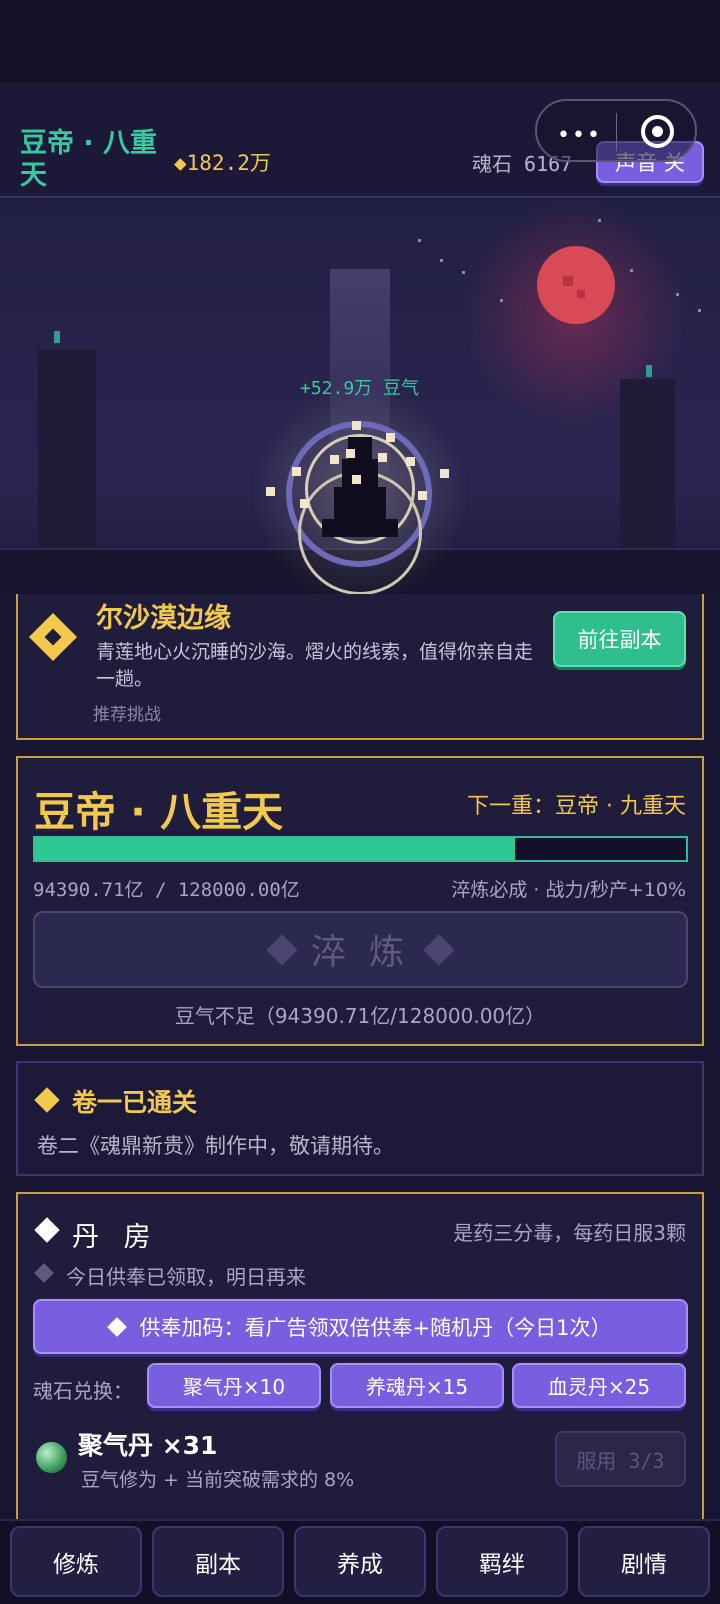 This screenshot has height=1604, width=720. I want to click on next-realm: 下一重：豆帝 · 九重天, so click(576, 806).